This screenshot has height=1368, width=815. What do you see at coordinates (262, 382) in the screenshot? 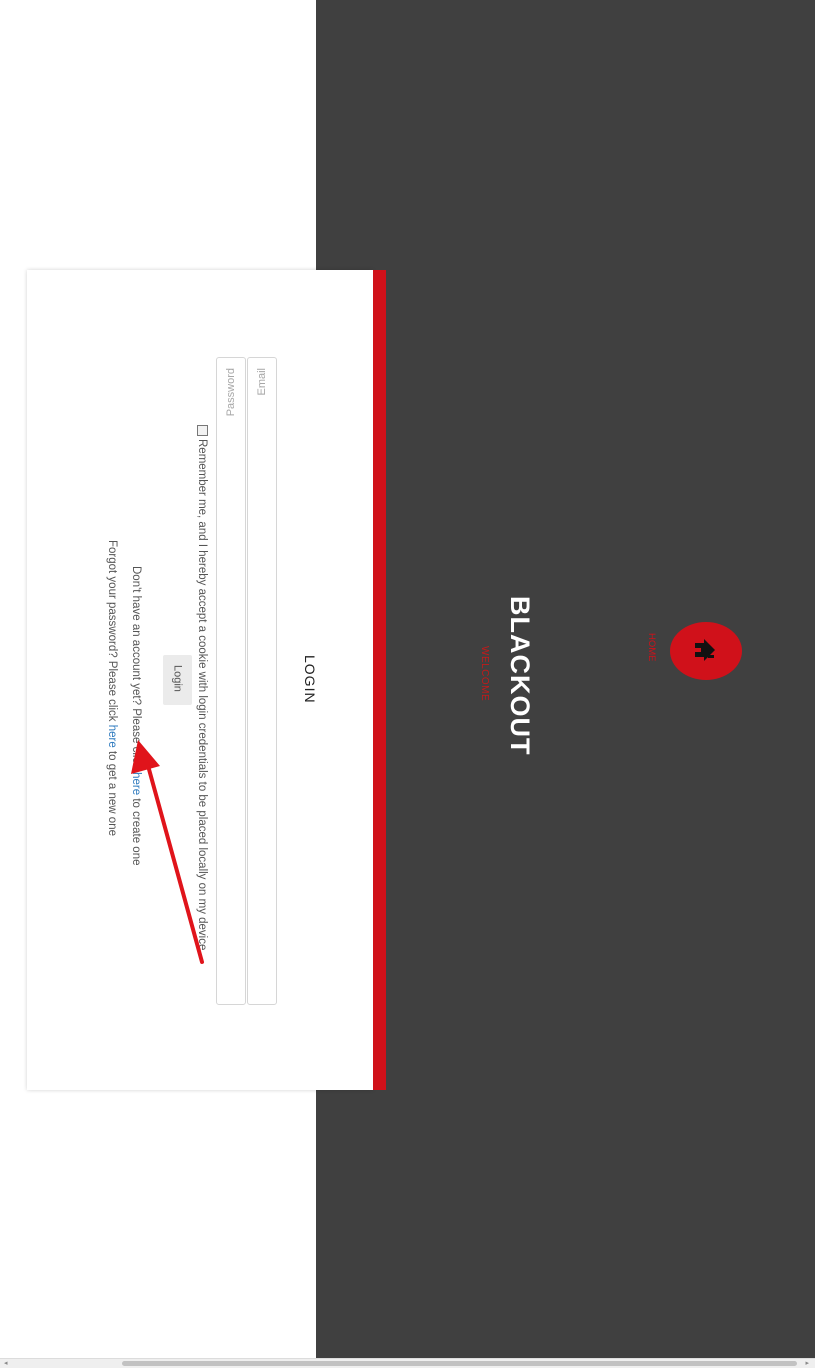
I see `email-placeholder: Email` at bounding box center [262, 382].